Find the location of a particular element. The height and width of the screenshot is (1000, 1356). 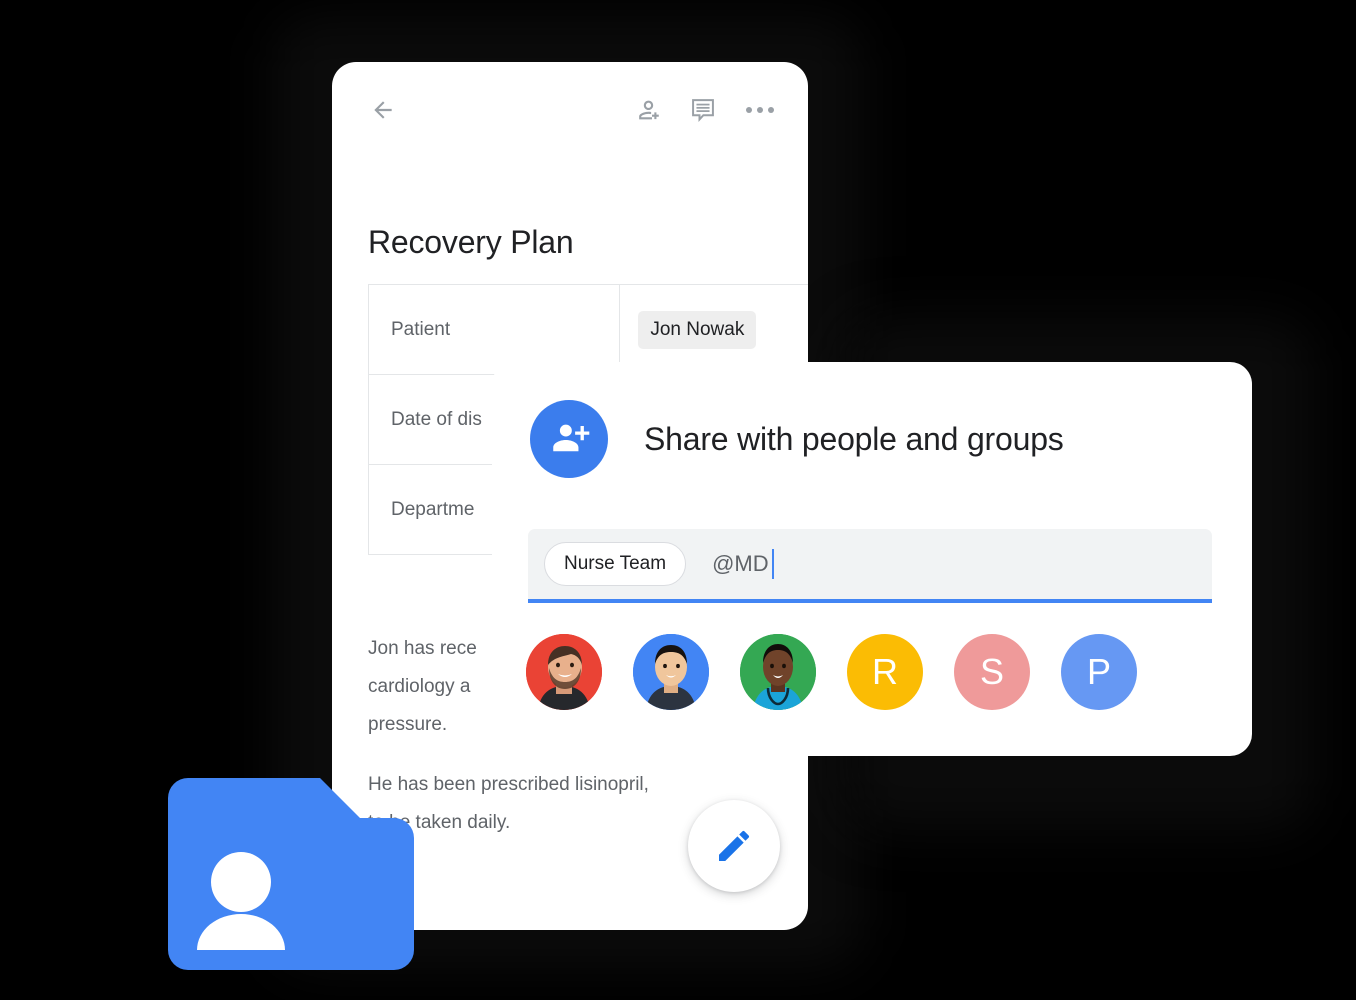

person-head-shape is located at coordinates (241, 882).